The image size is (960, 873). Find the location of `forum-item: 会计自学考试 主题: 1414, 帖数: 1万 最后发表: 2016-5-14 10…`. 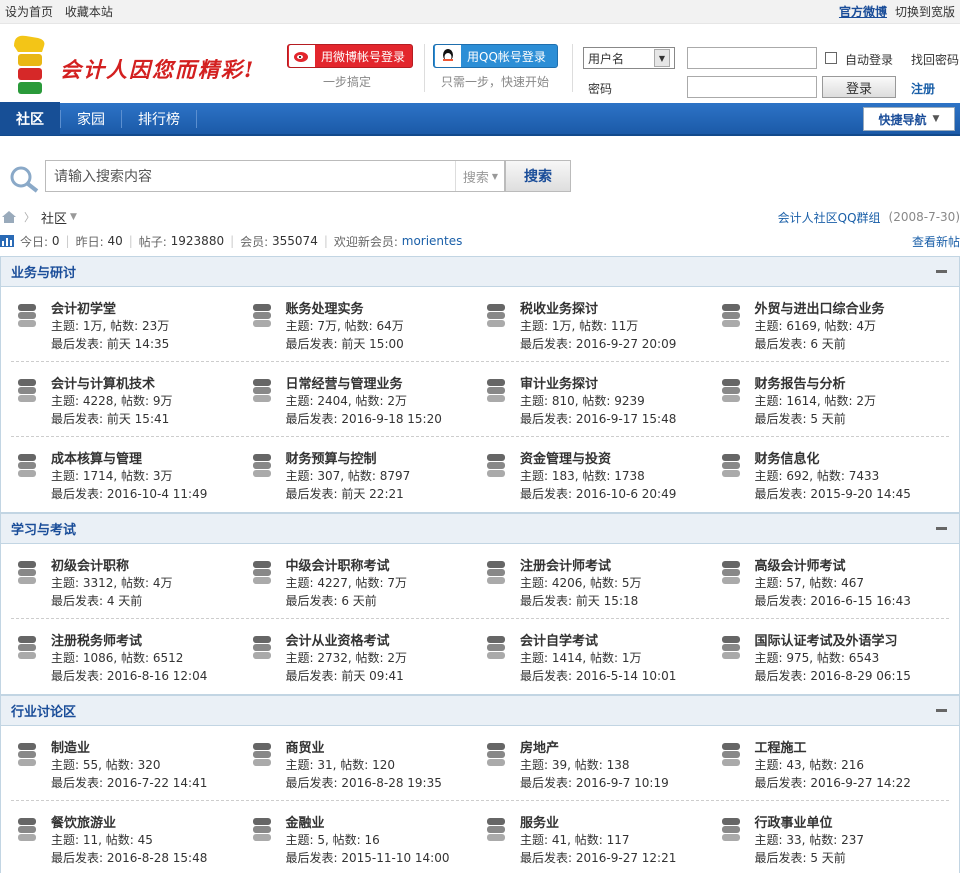

forum-item: 会计自学考试 主题: 1414, 帖数: 1万 最后发表: 2016-5-14 10… is located at coordinates (597, 656).